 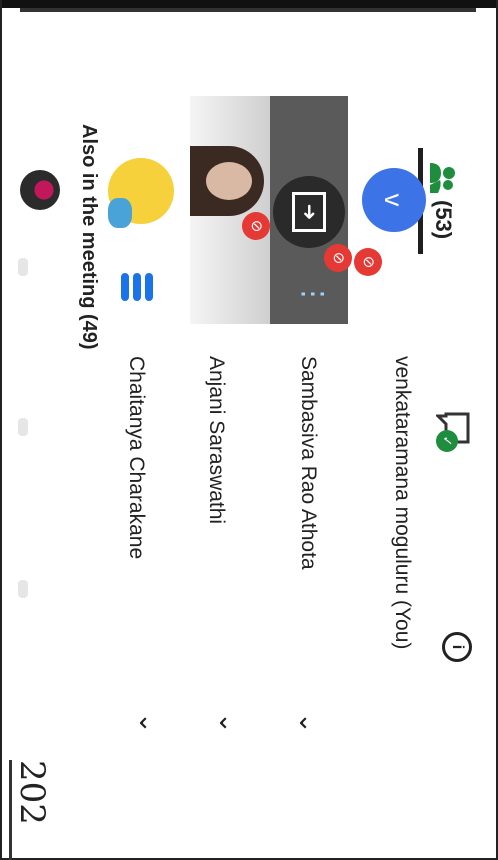 I want to click on participant-name: venkataramana moguluru (You), so click(x=402, y=503).